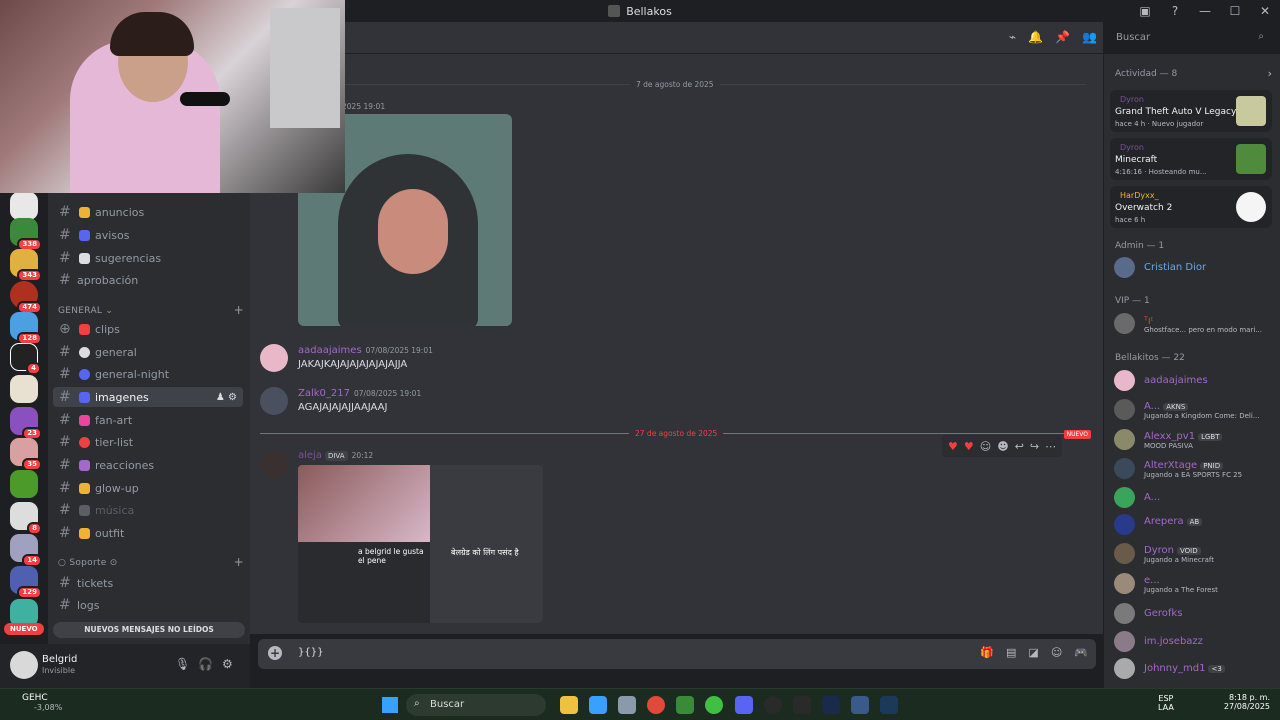 Image resolution: width=1280 pixels, height=720 pixels. I want to click on gif-icon: ▤, so click(1011, 652).